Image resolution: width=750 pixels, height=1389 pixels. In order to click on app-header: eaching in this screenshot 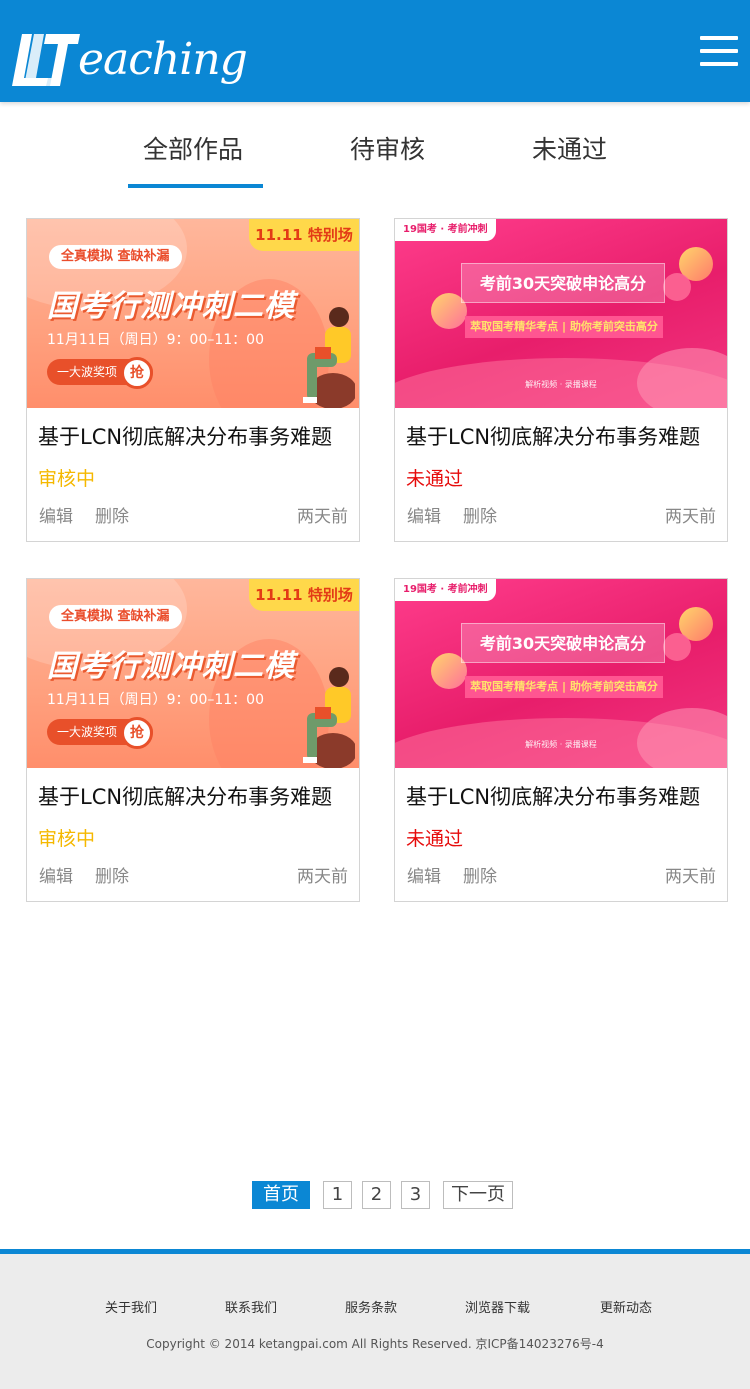, I will do `click(375, 51)`.